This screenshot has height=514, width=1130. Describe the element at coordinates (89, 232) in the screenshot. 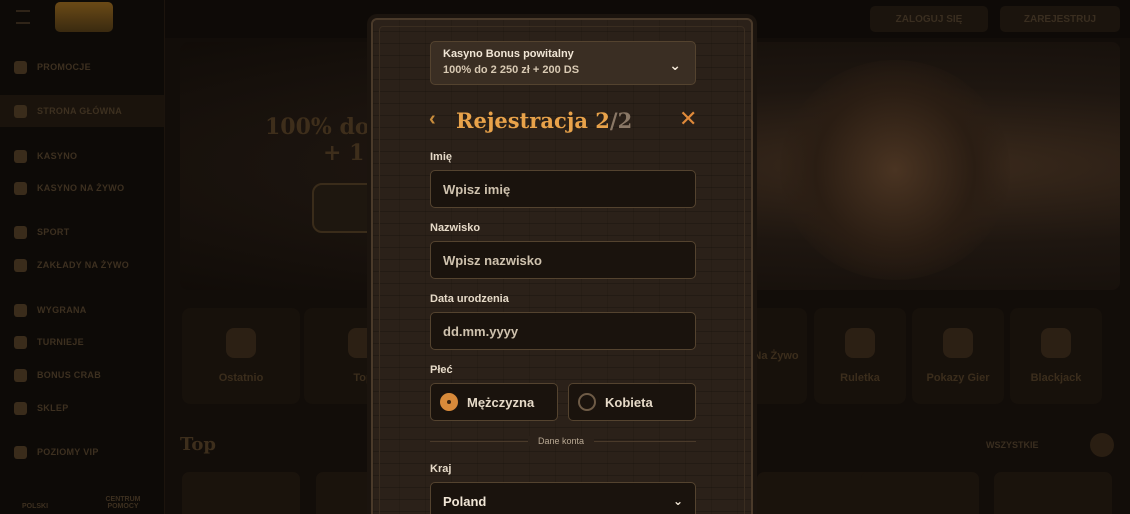

I see `sidebar-item-sport: SPORT` at that location.